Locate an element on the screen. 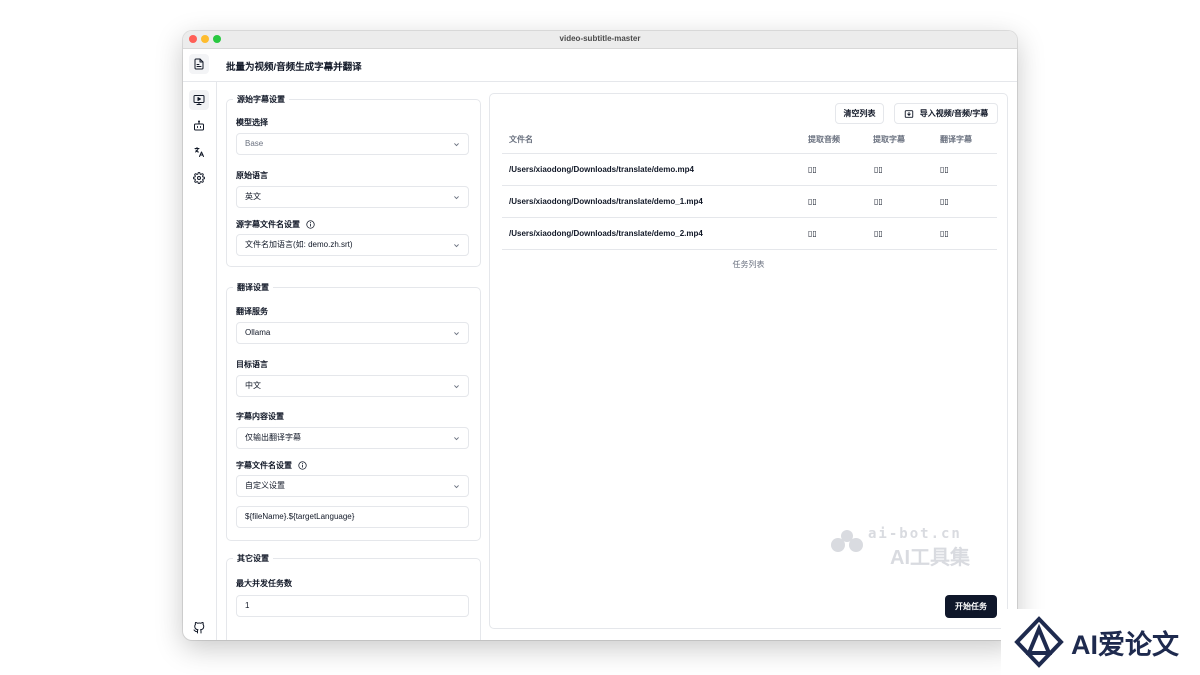 The image size is (1200, 675). model-label: 模型选择 is located at coordinates (252, 122).